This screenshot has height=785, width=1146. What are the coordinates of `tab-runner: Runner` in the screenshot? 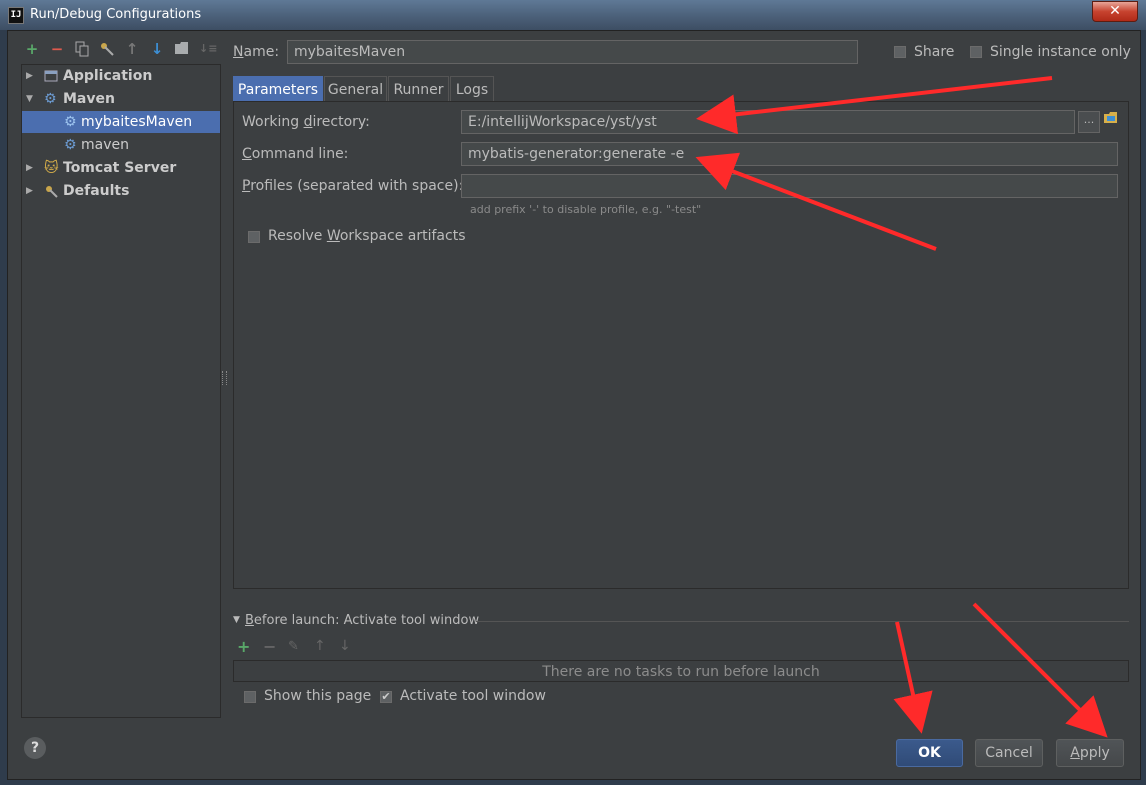 It's located at (418, 89).